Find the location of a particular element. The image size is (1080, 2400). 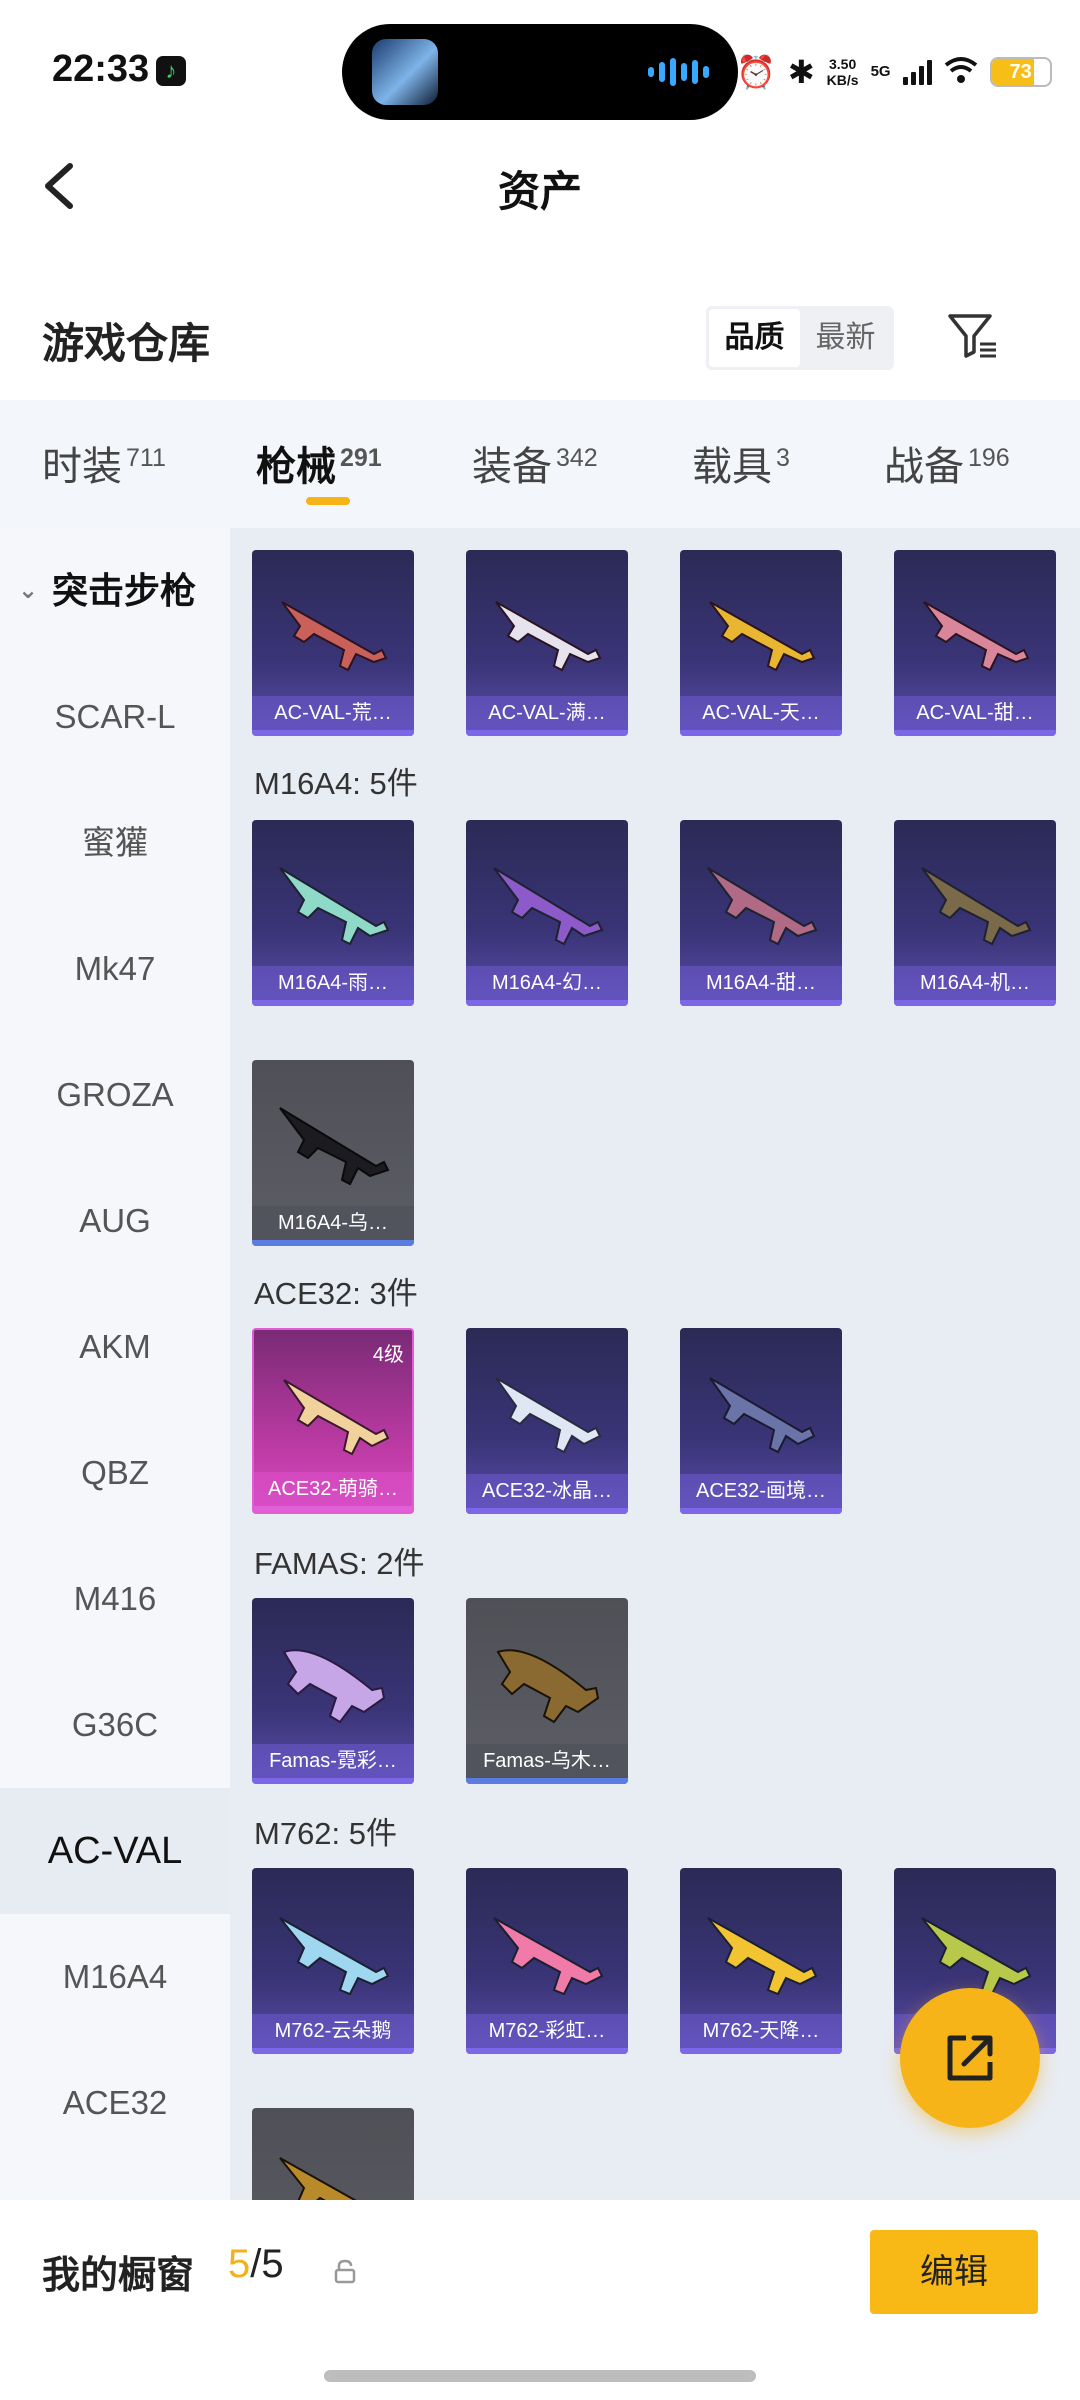

weapon-card-name: M762-云朵鹅 is located at coordinates (333, 2031).